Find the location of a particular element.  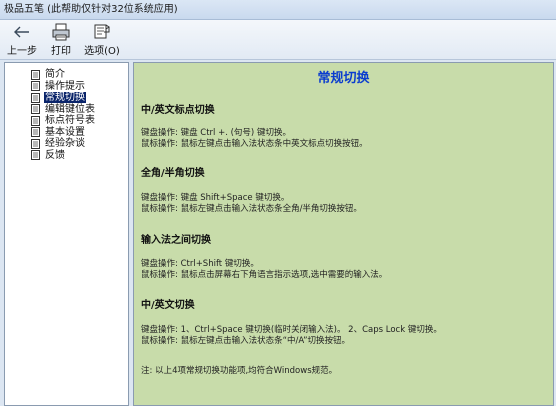

section-heading: 中/英文切换 is located at coordinates (168, 305).